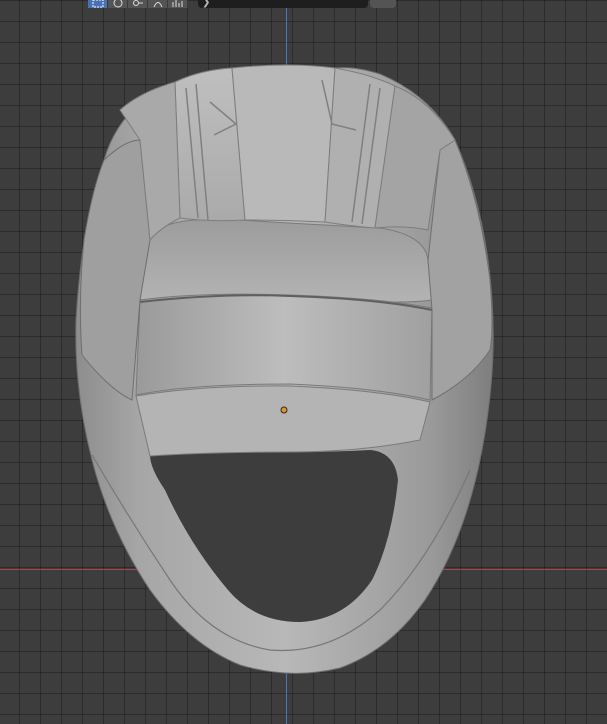 Image resolution: width=607 pixels, height=724 pixels. What do you see at coordinates (283, 4) in the screenshot?
I see `header-path-field: ❯` at bounding box center [283, 4].